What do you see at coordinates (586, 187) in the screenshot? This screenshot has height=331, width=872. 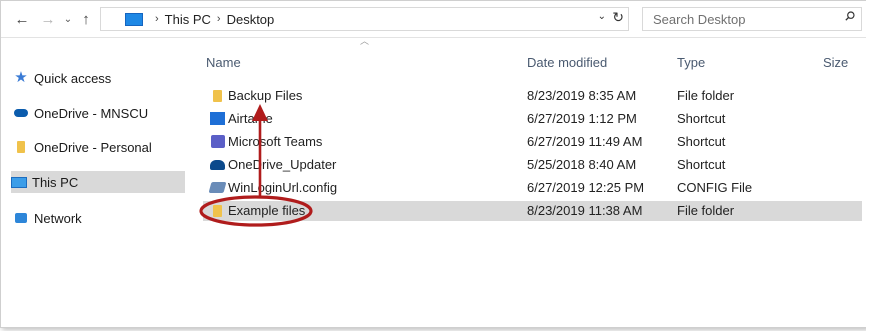 I see `file-date: 6/27/2019 12:25 PM` at bounding box center [586, 187].